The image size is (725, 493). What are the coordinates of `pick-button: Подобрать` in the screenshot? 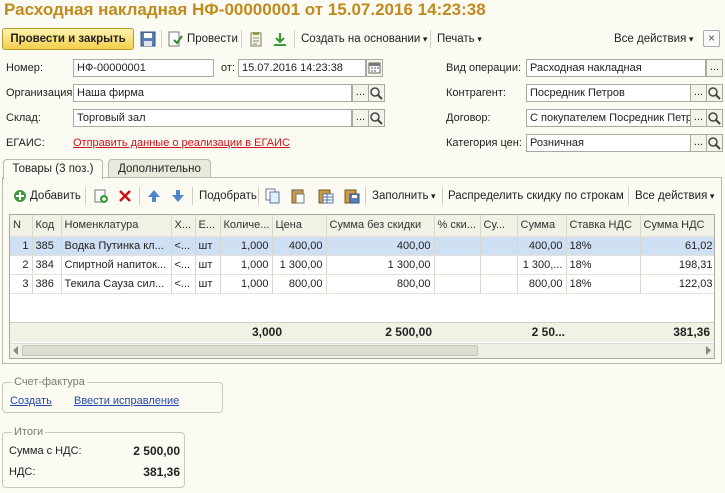 It's located at (228, 196).